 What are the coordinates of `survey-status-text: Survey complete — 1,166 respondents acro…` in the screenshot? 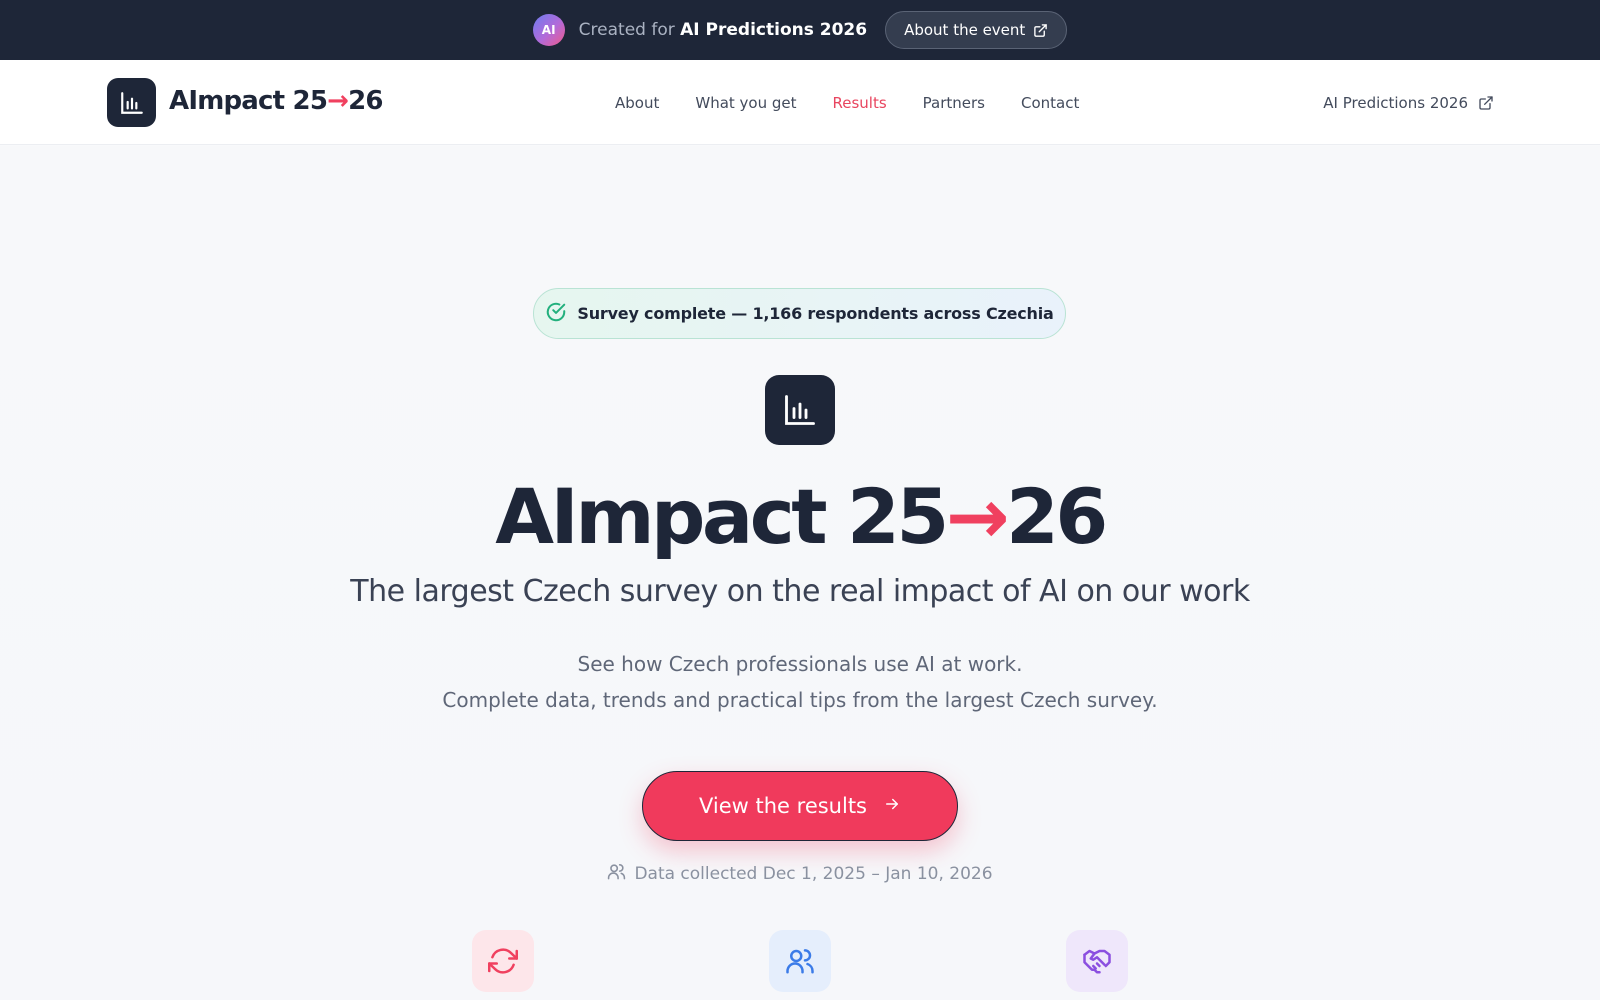 It's located at (815, 313).